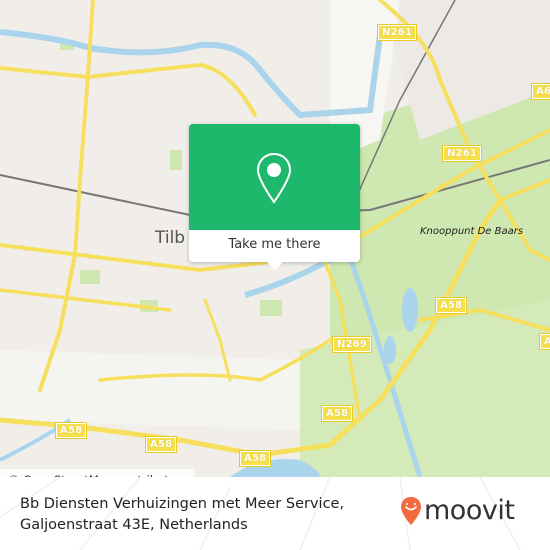  Describe the element at coordinates (411, 511) in the screenshot. I see `moovit-pin-icon` at that location.